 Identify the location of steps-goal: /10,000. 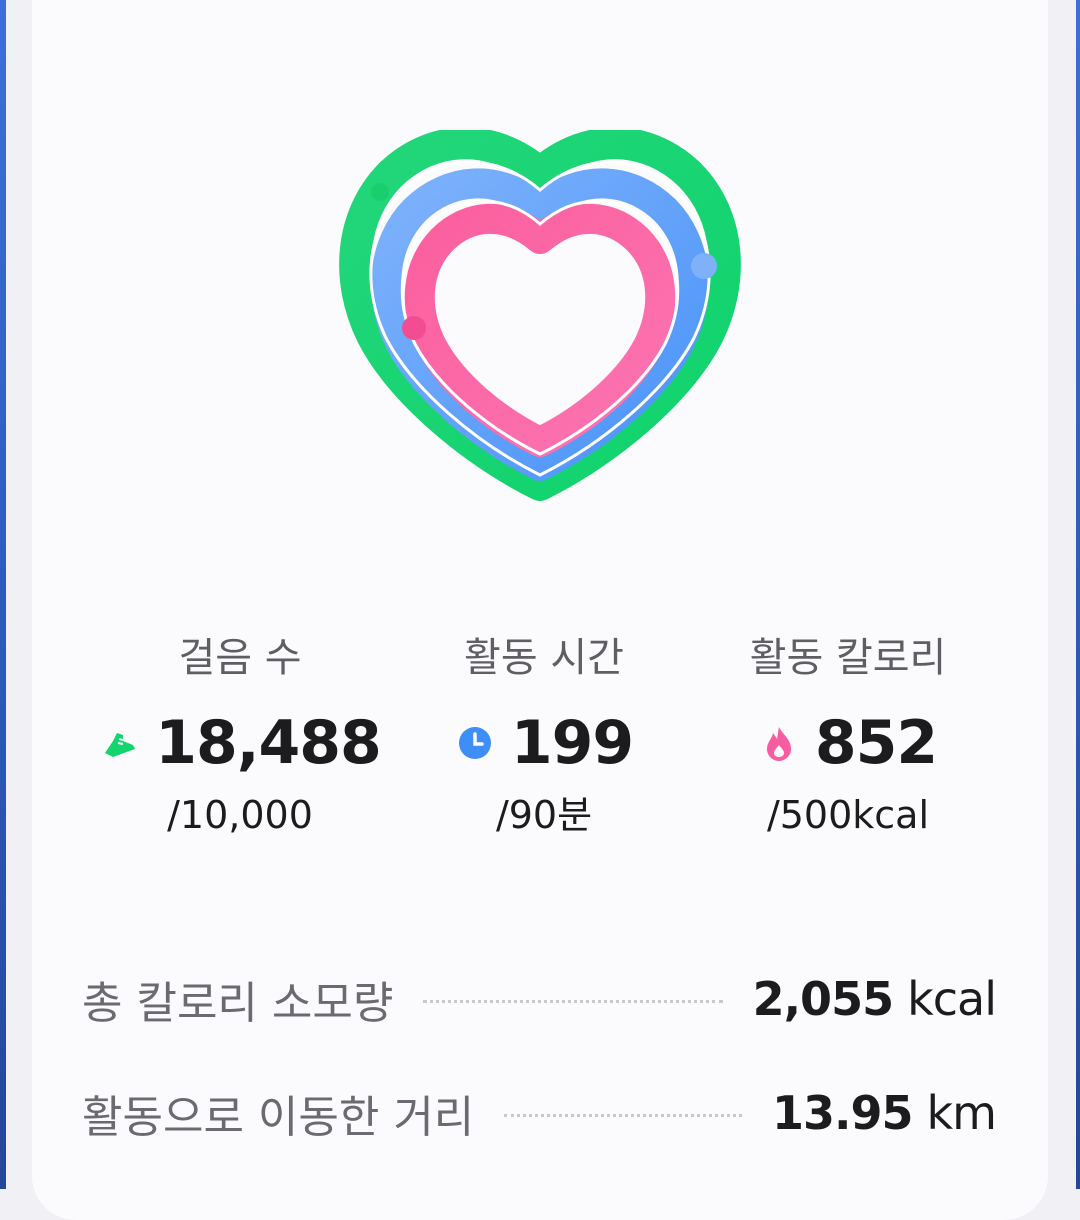
(240, 815).